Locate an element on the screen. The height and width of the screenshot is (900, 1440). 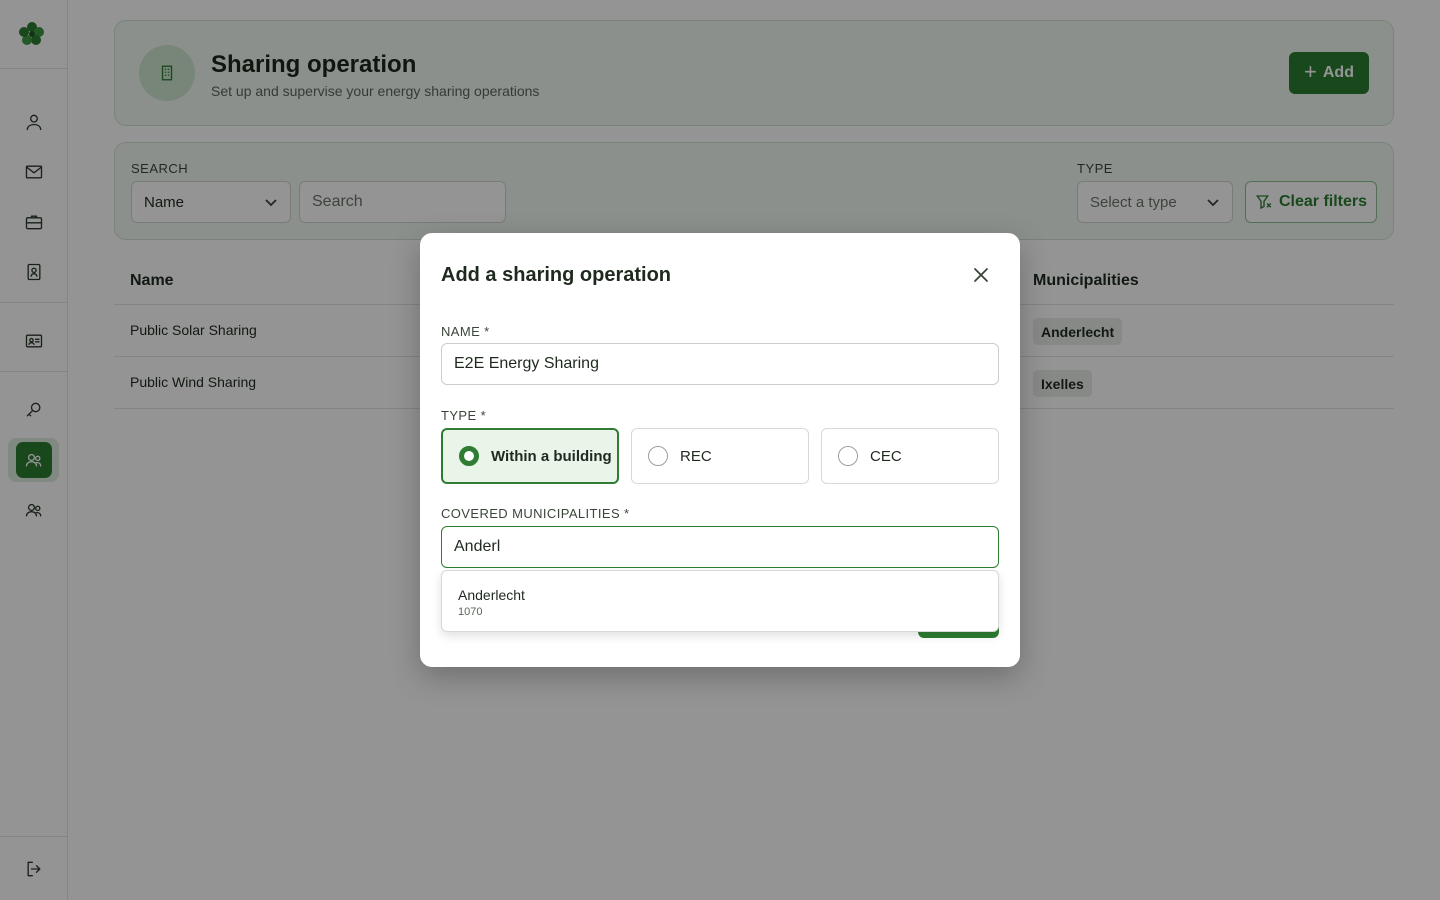
type-option-cec: CEC is located at coordinates (910, 456).